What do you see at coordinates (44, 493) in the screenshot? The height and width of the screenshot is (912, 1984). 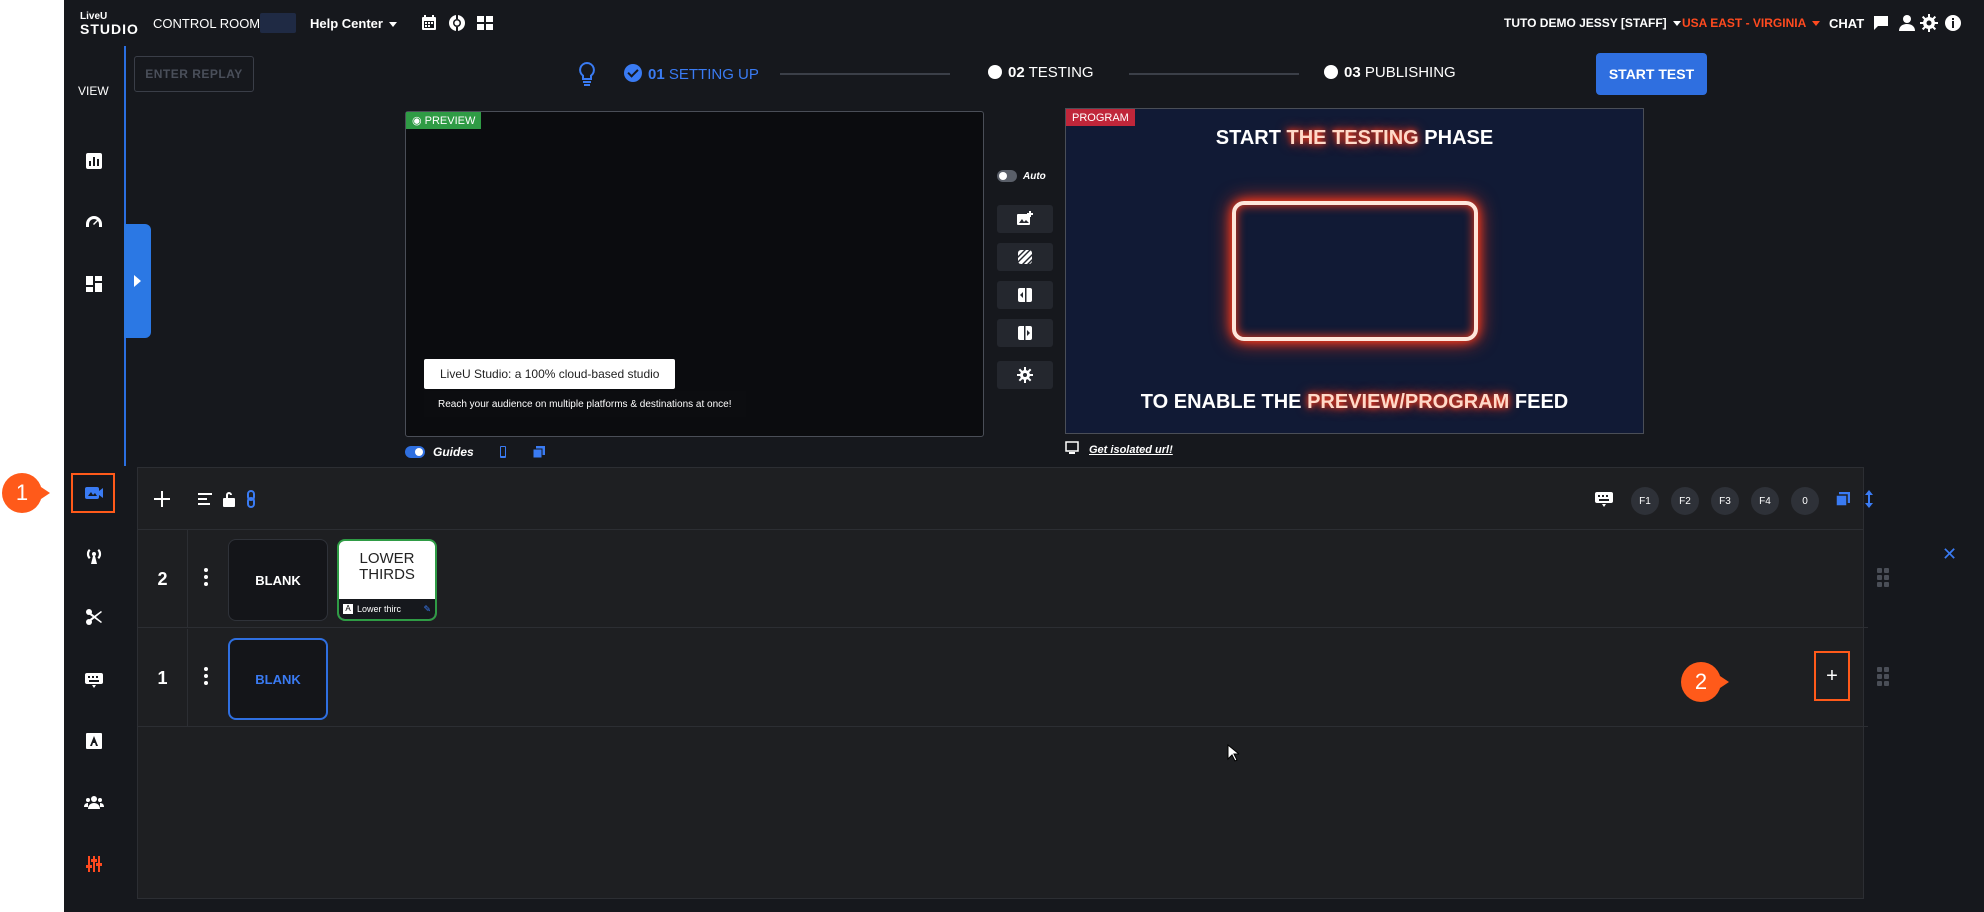 I see `callout-1-pointer` at bounding box center [44, 493].